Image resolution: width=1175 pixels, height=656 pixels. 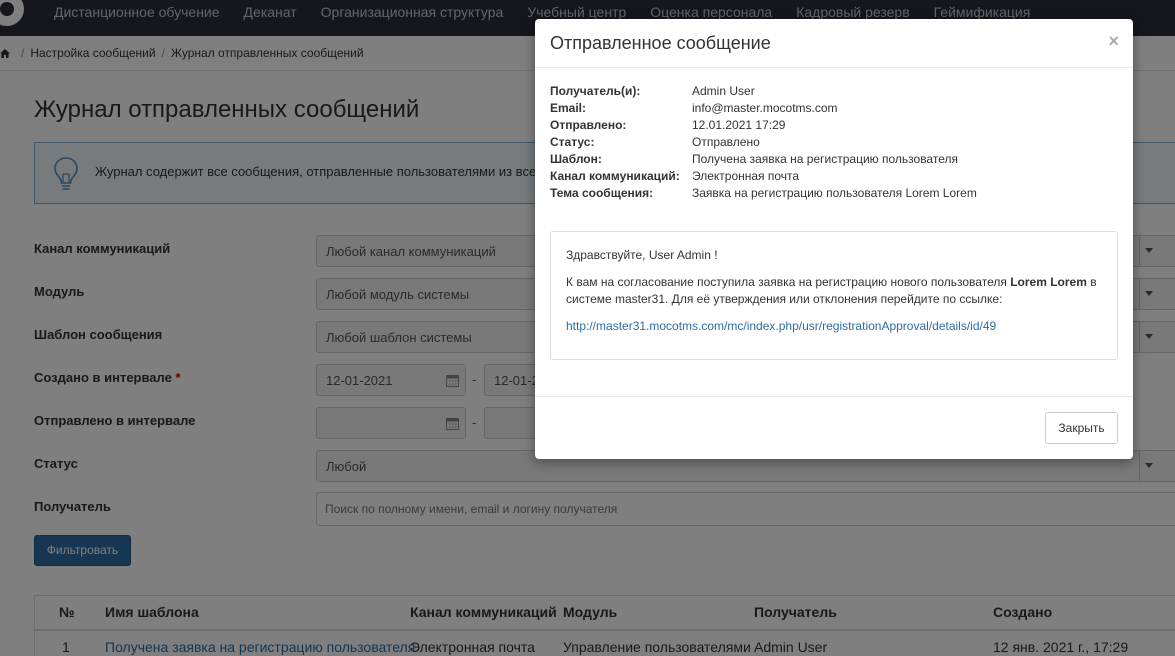 What do you see at coordinates (1113, 41) in the screenshot?
I see `close-icon: ×` at bounding box center [1113, 41].